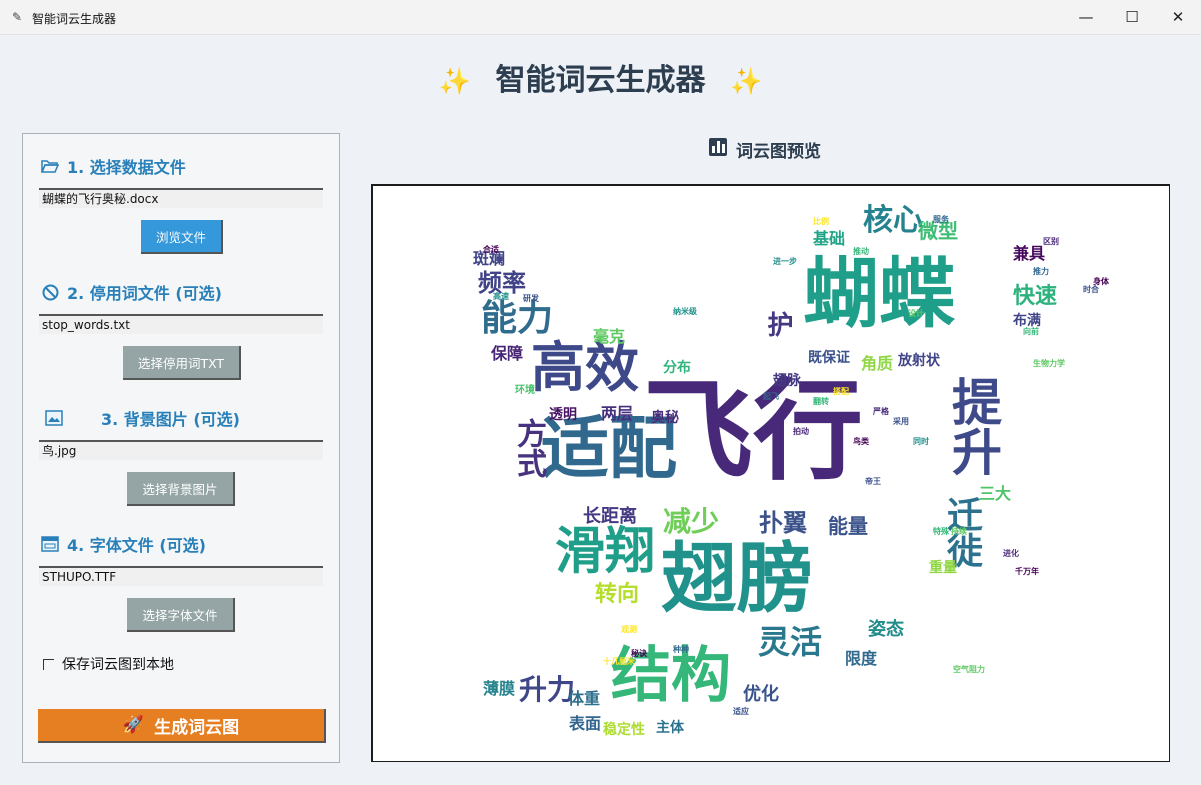 The image size is (1201, 785). Describe the element at coordinates (785, 261) in the screenshot. I see `wordcloud-small-word: 进一步` at that location.